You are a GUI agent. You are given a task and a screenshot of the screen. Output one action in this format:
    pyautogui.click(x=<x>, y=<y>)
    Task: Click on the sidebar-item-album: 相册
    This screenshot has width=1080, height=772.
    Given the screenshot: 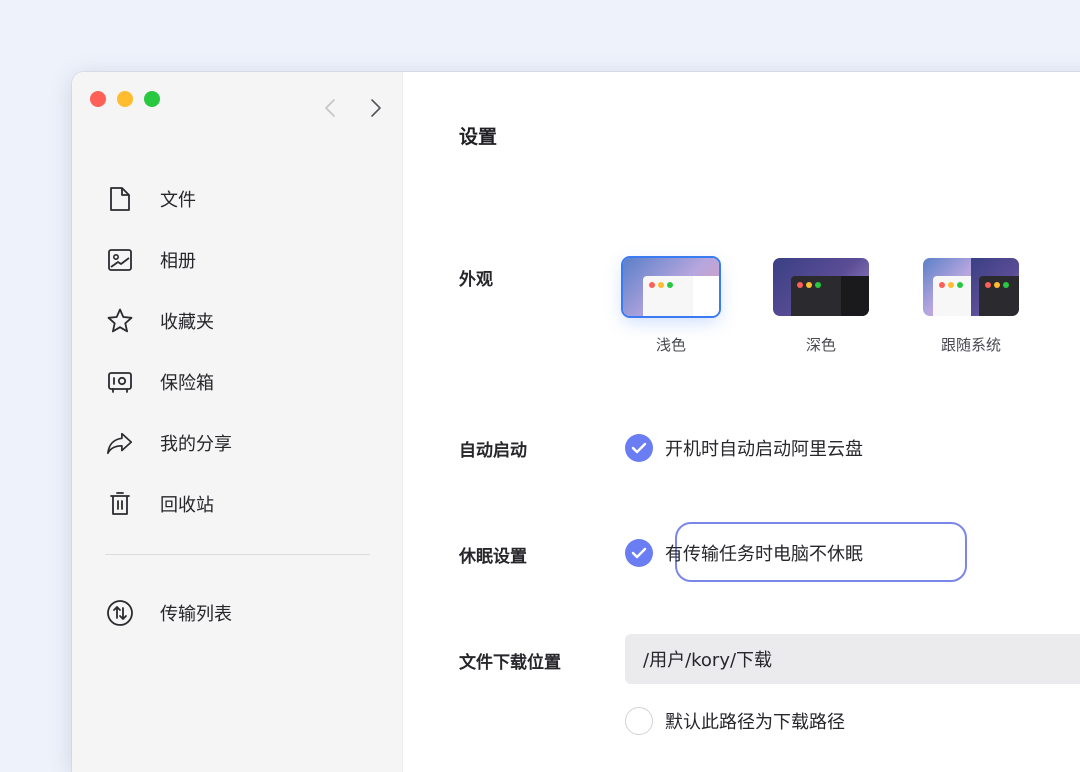 What is the action you would take?
    pyautogui.click(x=241, y=259)
    